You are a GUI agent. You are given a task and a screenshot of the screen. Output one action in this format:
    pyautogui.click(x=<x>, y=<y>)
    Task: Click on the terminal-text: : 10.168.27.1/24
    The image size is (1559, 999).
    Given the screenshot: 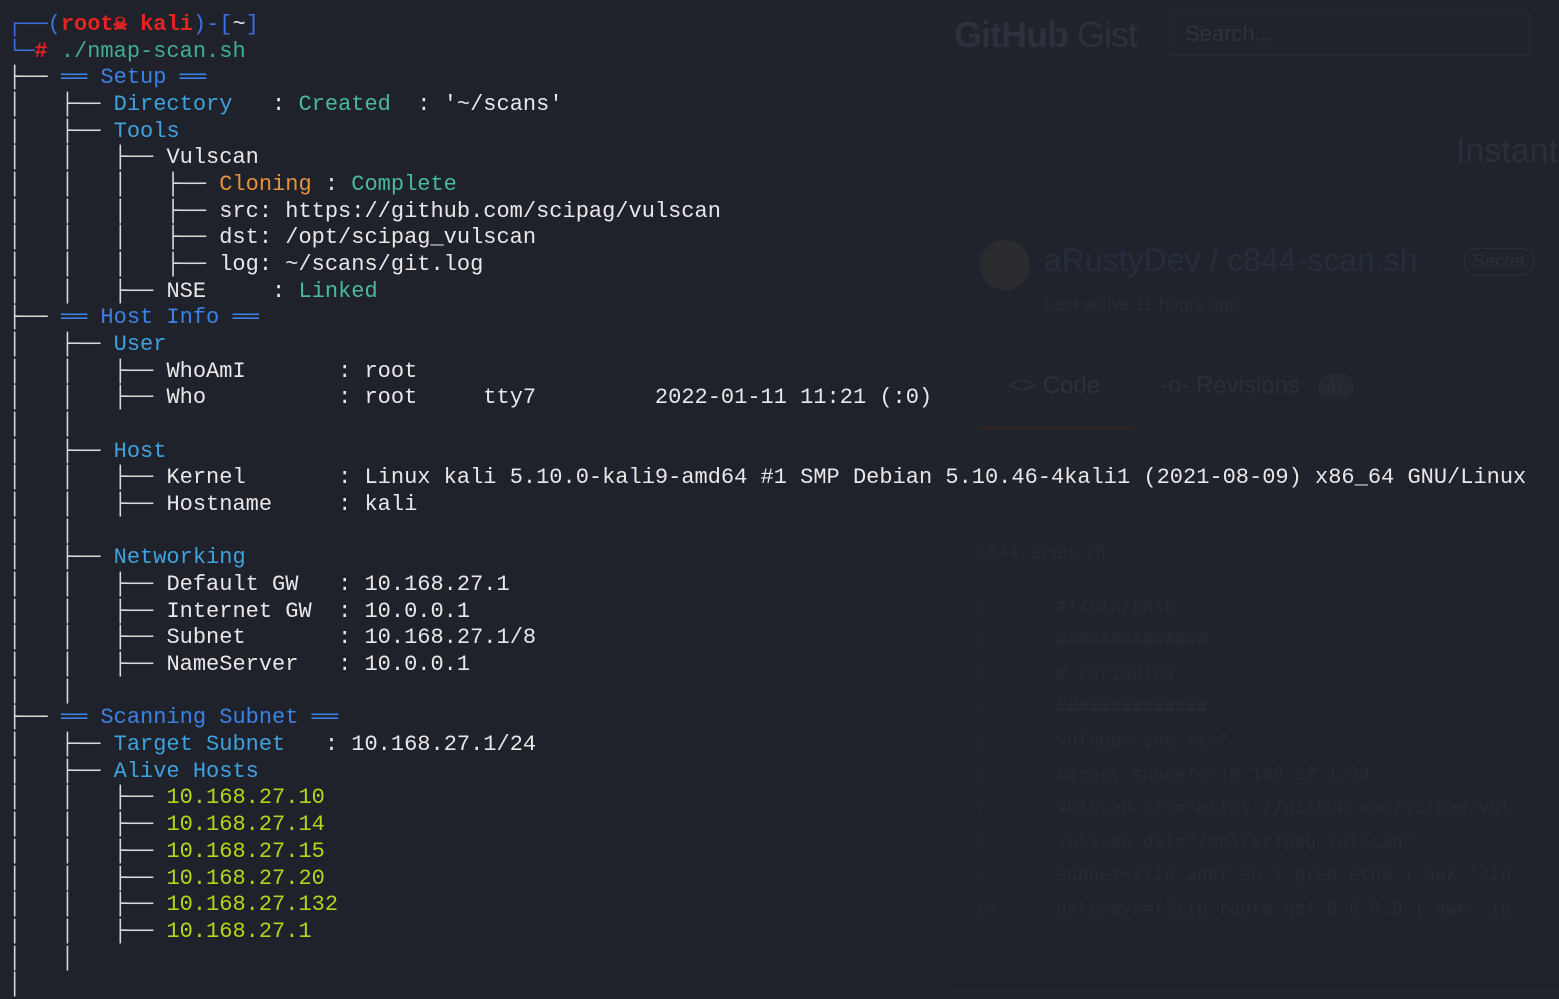 What is the action you would take?
    pyautogui.click(x=411, y=745)
    